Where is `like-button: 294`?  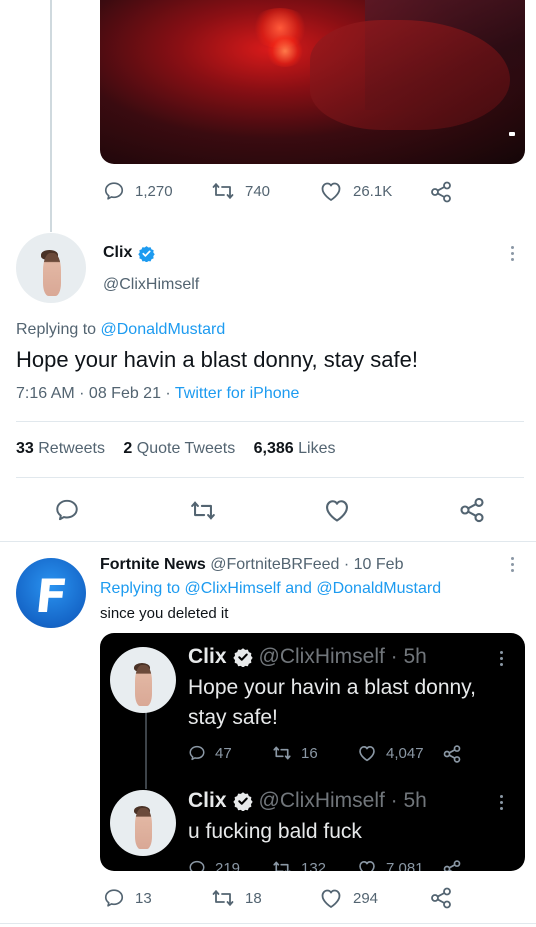 like-button: 294 is located at coordinates (348, 898).